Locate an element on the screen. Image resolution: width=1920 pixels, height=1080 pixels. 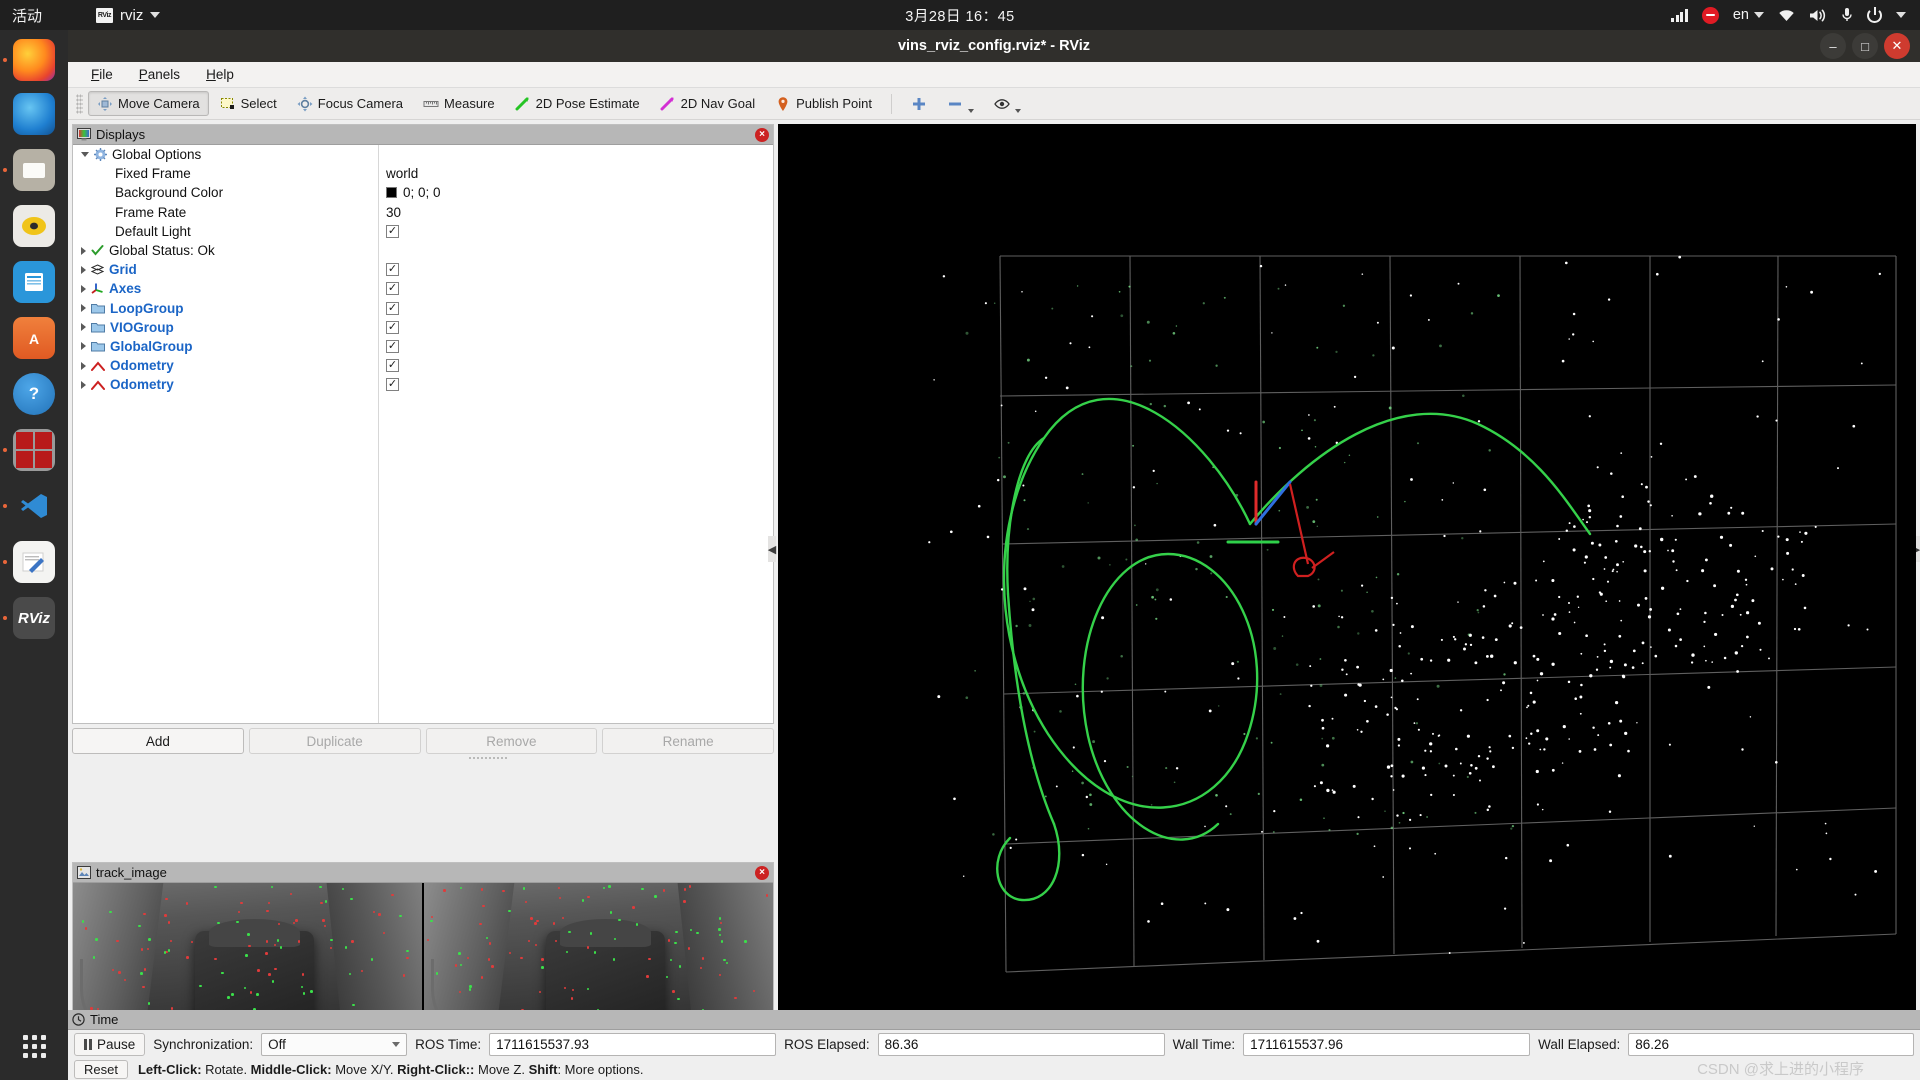
tree-row-default-light: Default Light ✓ is located at coordinates (423, 231).